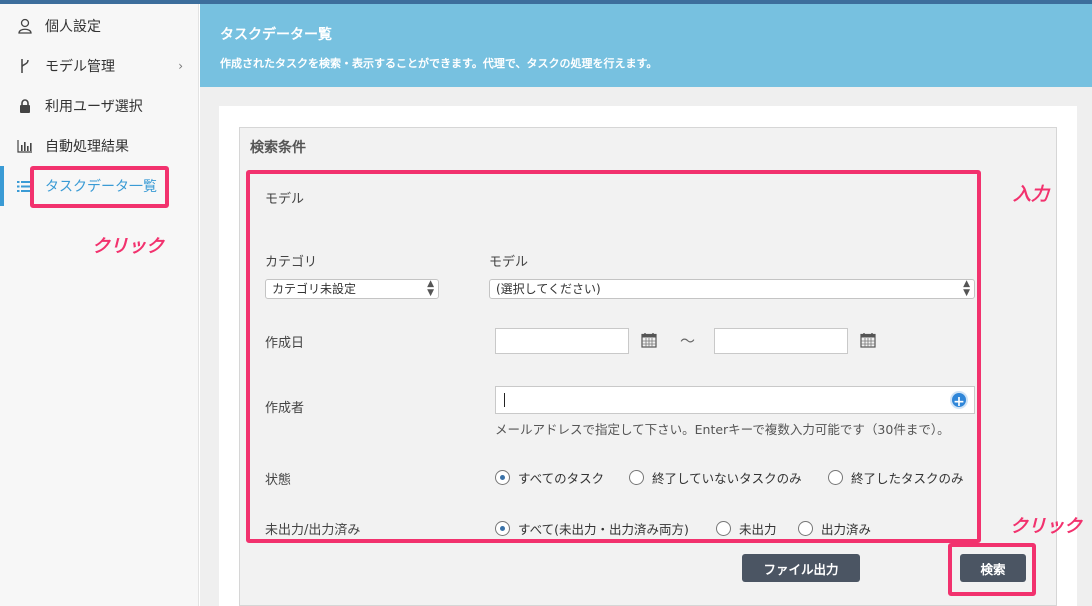 The image size is (1092, 606). Describe the element at coordinates (276, 35) in the screenshot. I see `page-title: タスクデーター覧` at that location.